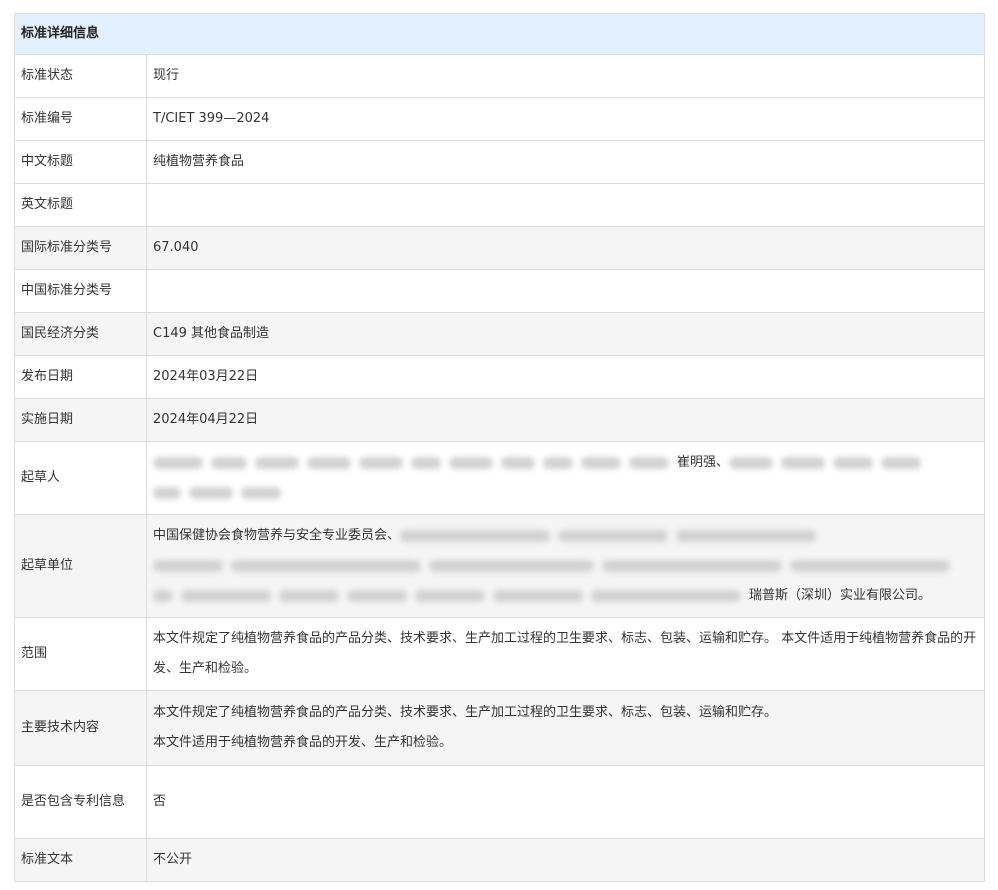  I want to click on row-publish-date: 发布日期 2024年03月22日, so click(499, 377).